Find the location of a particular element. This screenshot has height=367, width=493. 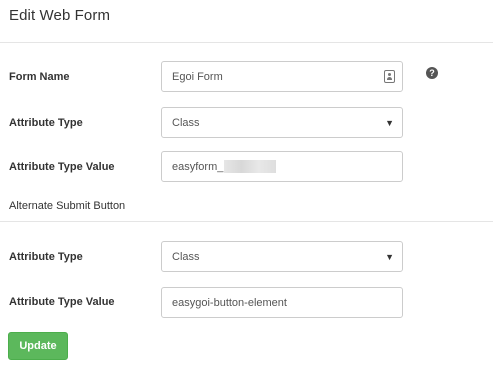

header-divider is located at coordinates (246, 42).